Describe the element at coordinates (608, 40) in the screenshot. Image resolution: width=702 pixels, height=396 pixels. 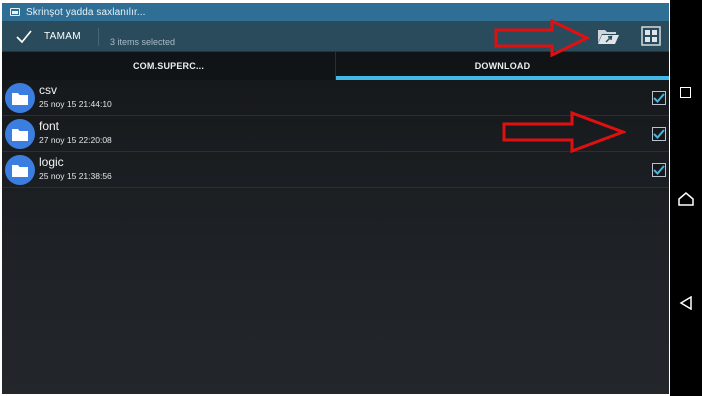
I see `move-folder-icon` at that location.